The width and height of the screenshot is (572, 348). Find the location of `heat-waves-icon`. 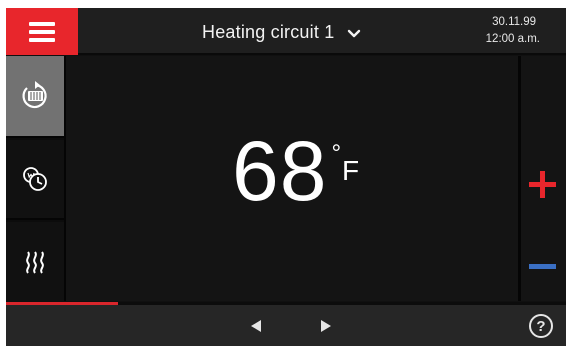

heat-waves-icon is located at coordinates (35, 262).